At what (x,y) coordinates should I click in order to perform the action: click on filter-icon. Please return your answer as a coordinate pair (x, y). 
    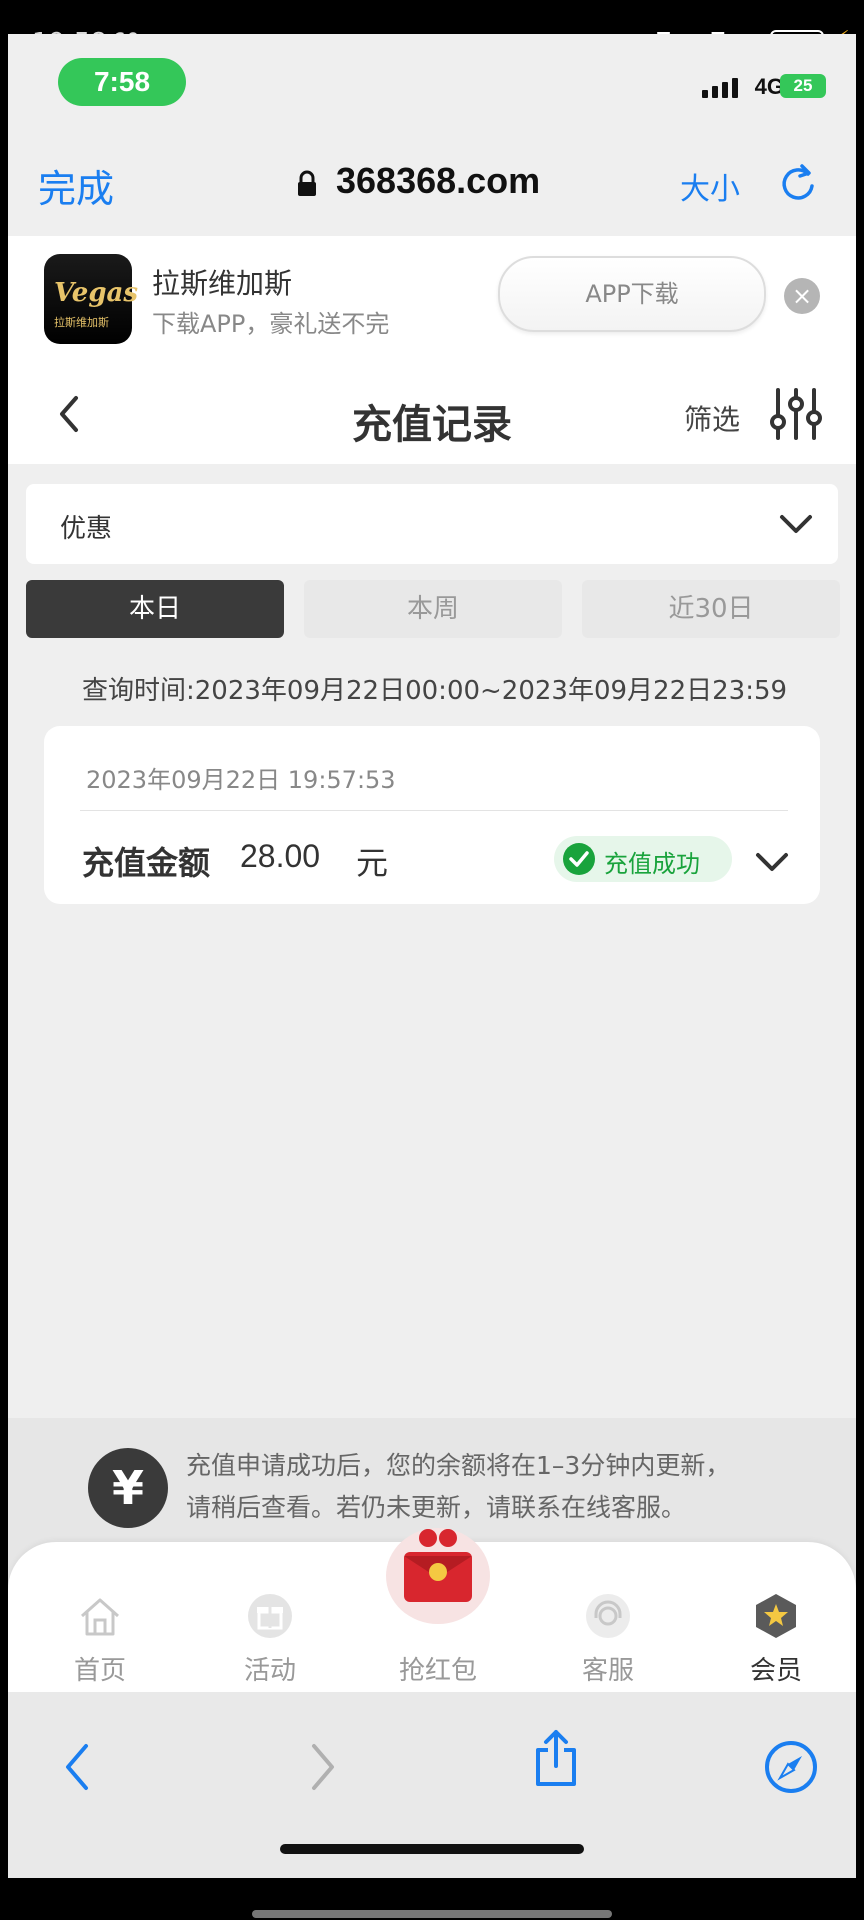
    Looking at the image, I should click on (796, 414).